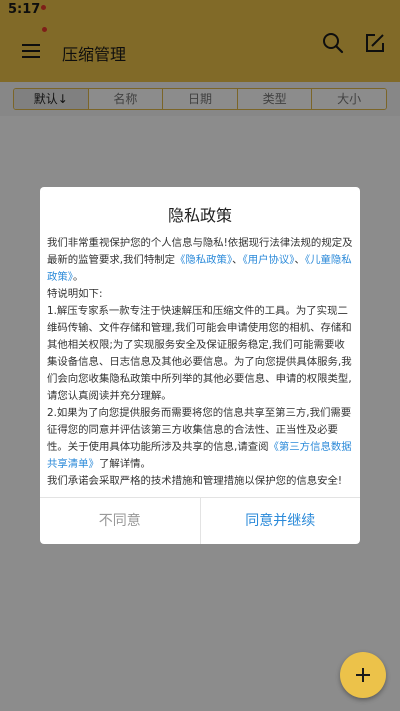 This screenshot has width=400, height=711. Describe the element at coordinates (269, 260) in the screenshot. I see `user-agreement-link: 《用户协议》` at that location.